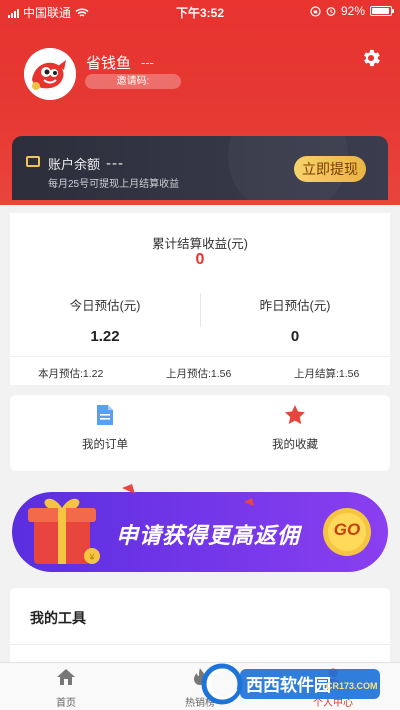 This screenshot has width=400, height=710. What do you see at coordinates (66, 688) in the screenshot?
I see `tab-home: 首页` at bounding box center [66, 688].